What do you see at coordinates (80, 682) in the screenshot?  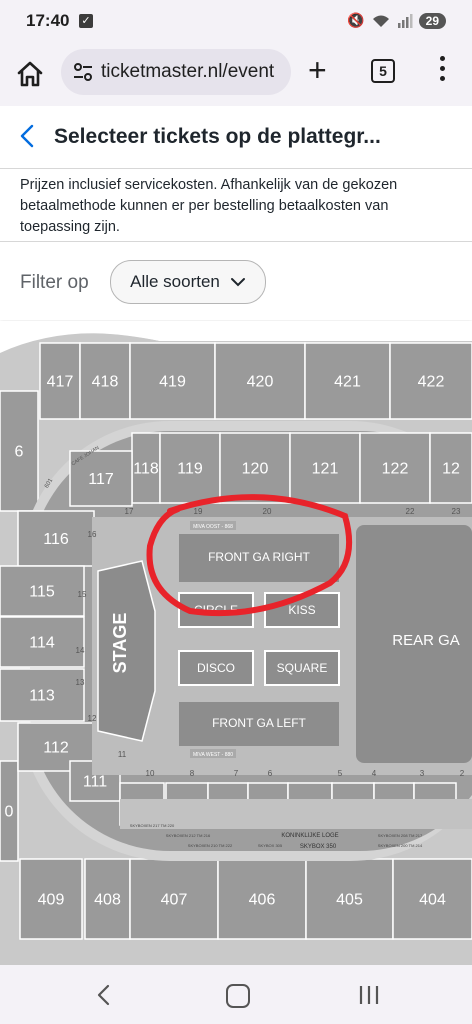 I see `row-number-left-13: 13` at bounding box center [80, 682].